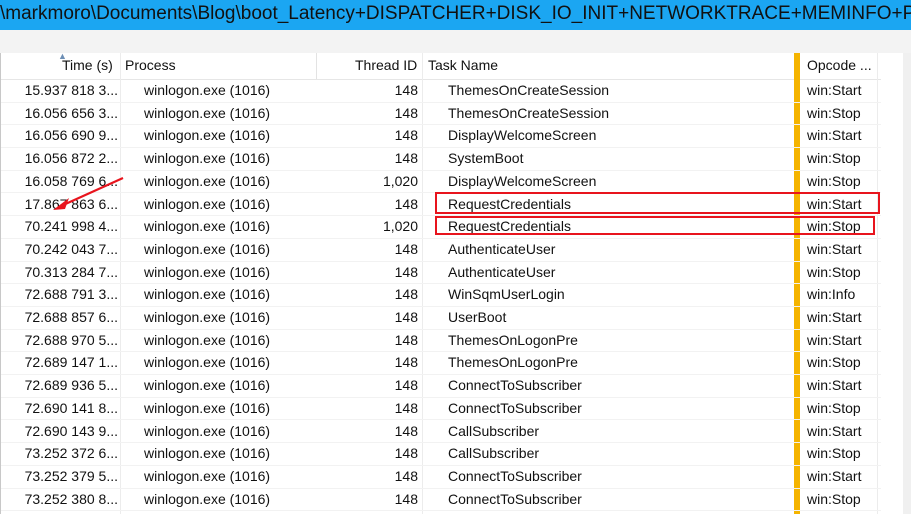 The width and height of the screenshot is (911, 514). What do you see at coordinates (486, 158) in the screenshot?
I see `cell-task-name: SystemBoot` at bounding box center [486, 158].